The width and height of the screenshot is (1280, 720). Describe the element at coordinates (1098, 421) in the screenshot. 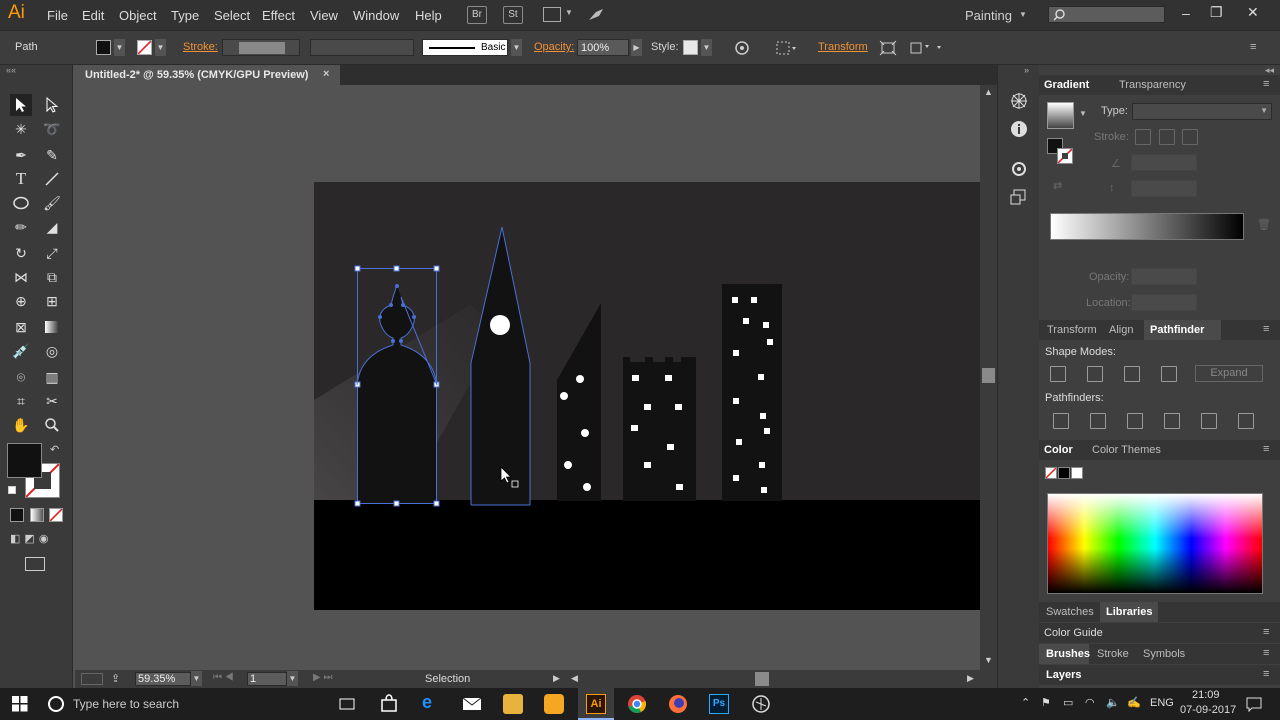

I see `trim-icon` at that location.